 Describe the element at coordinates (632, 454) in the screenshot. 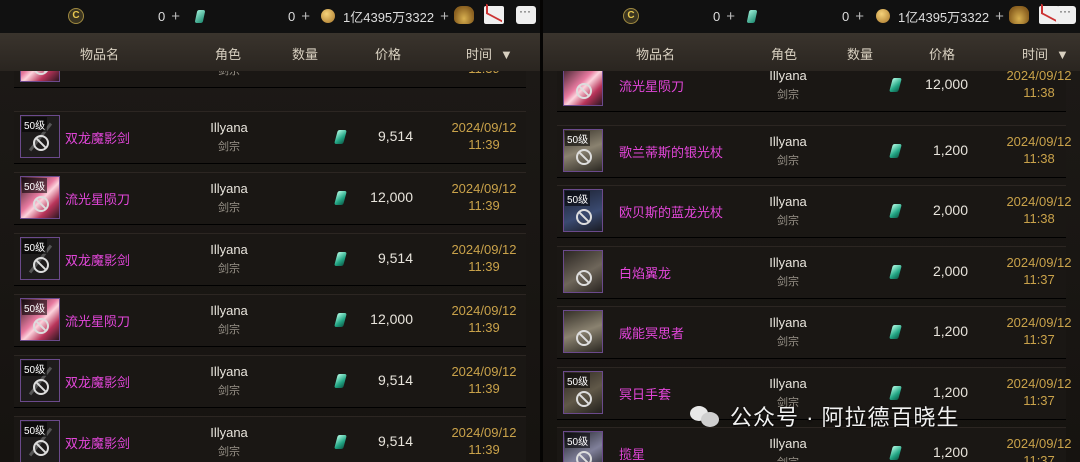

I see `item-name: 揽星` at that location.